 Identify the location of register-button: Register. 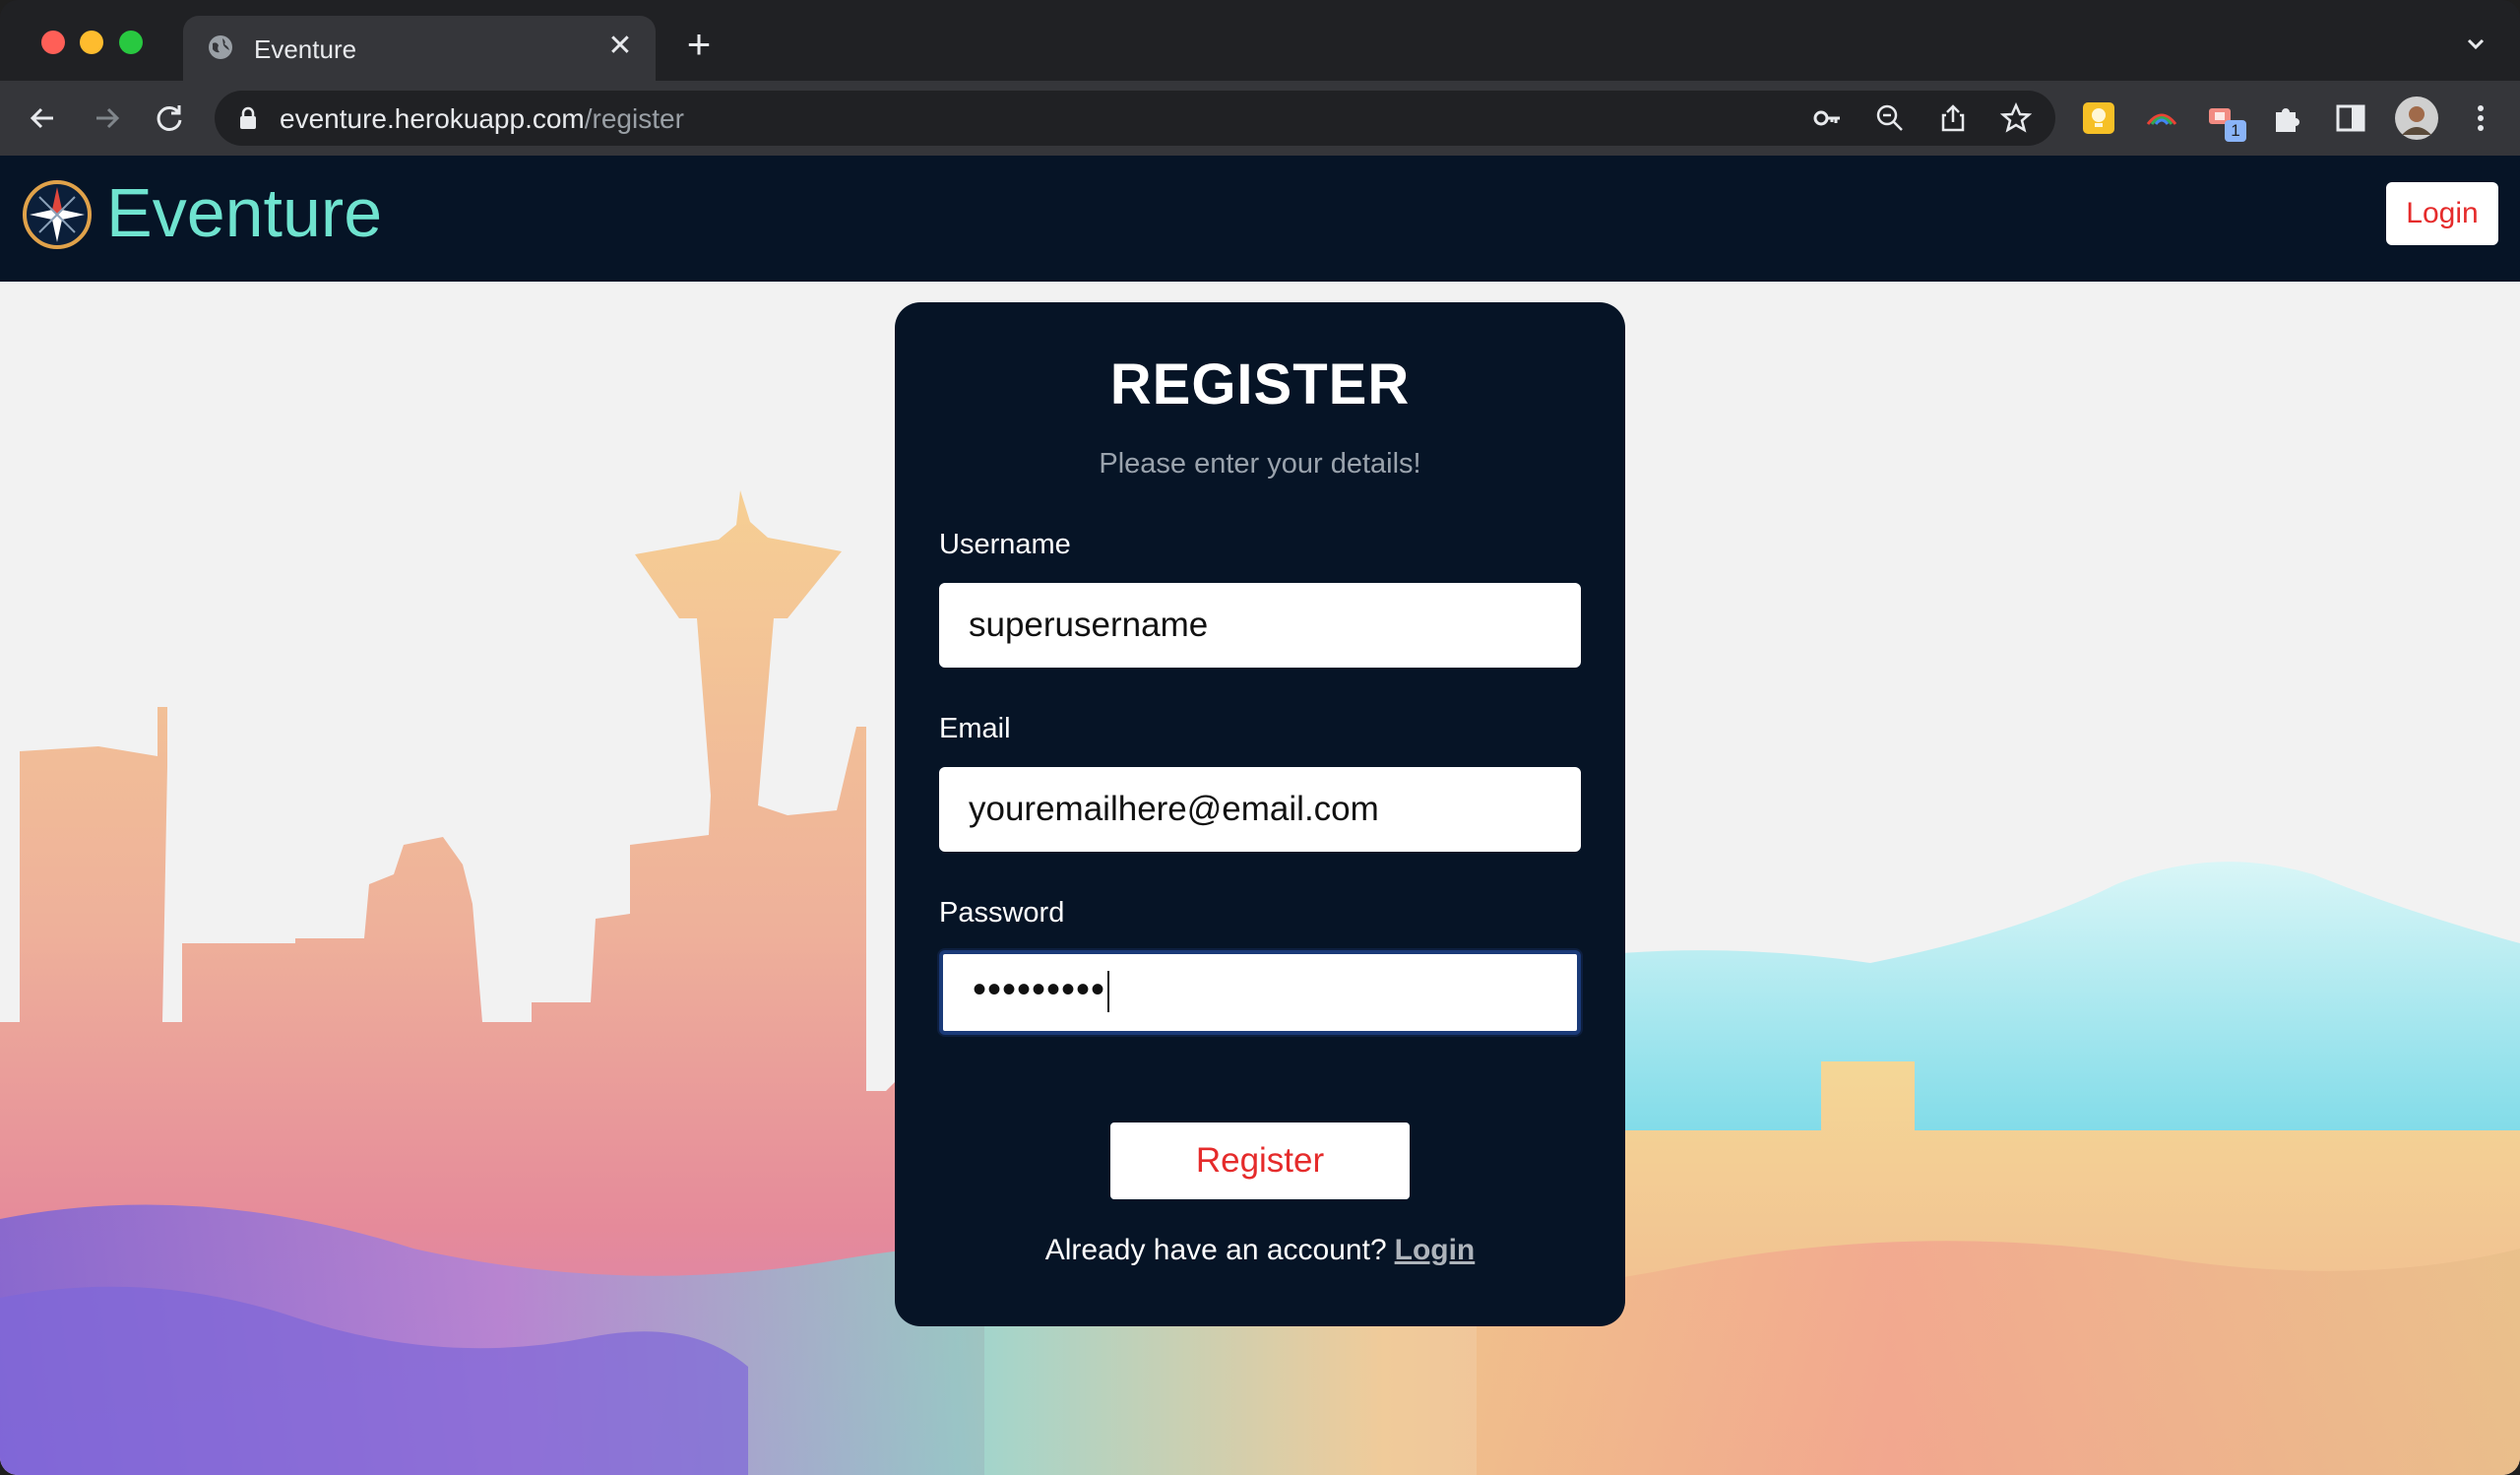
(1260, 1160).